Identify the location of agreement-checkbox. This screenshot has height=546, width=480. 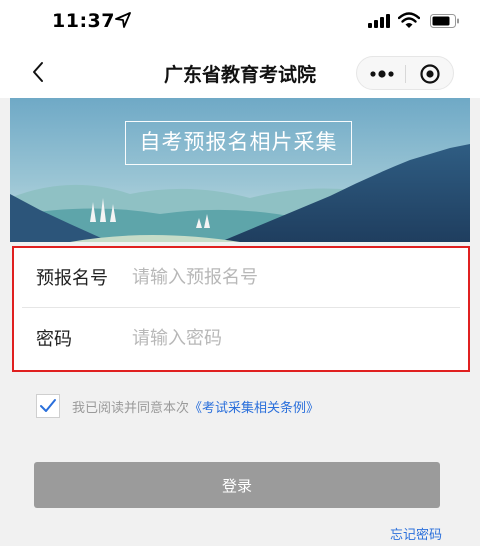
(48, 406).